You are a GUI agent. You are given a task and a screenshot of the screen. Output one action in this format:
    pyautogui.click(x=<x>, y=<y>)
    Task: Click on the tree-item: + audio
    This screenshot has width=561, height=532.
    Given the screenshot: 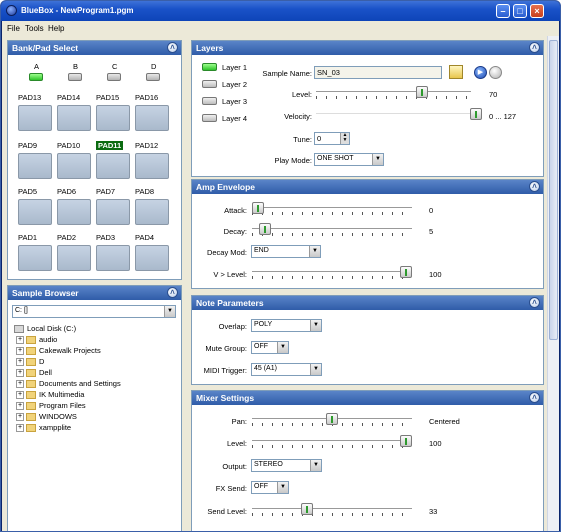 What is the action you would take?
    pyautogui.click(x=36, y=340)
    